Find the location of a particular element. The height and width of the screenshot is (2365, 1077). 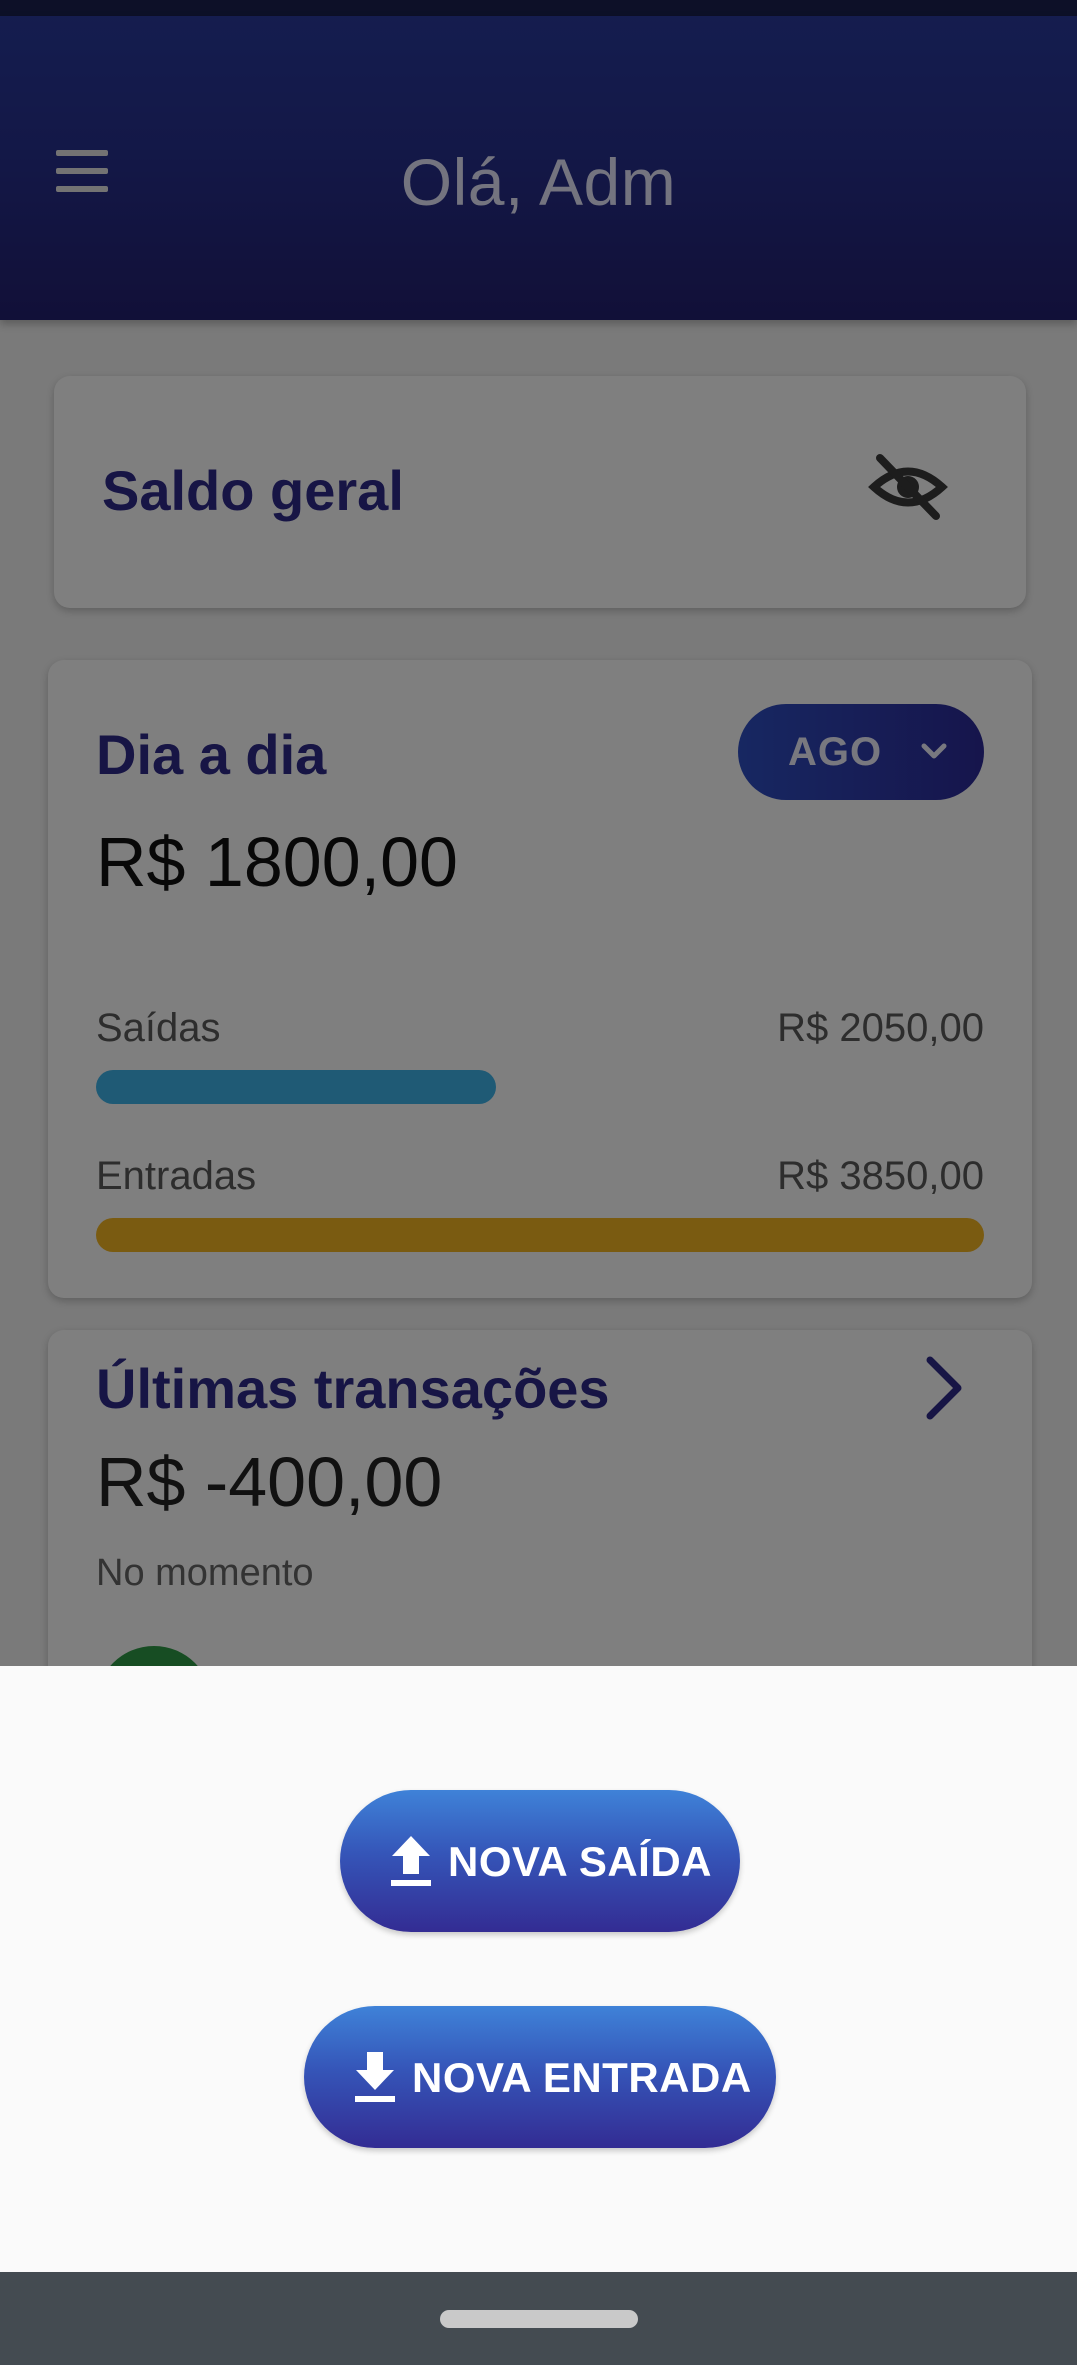

nova-entrada-button: NOVA ENTRADA is located at coordinates (540, 2077).